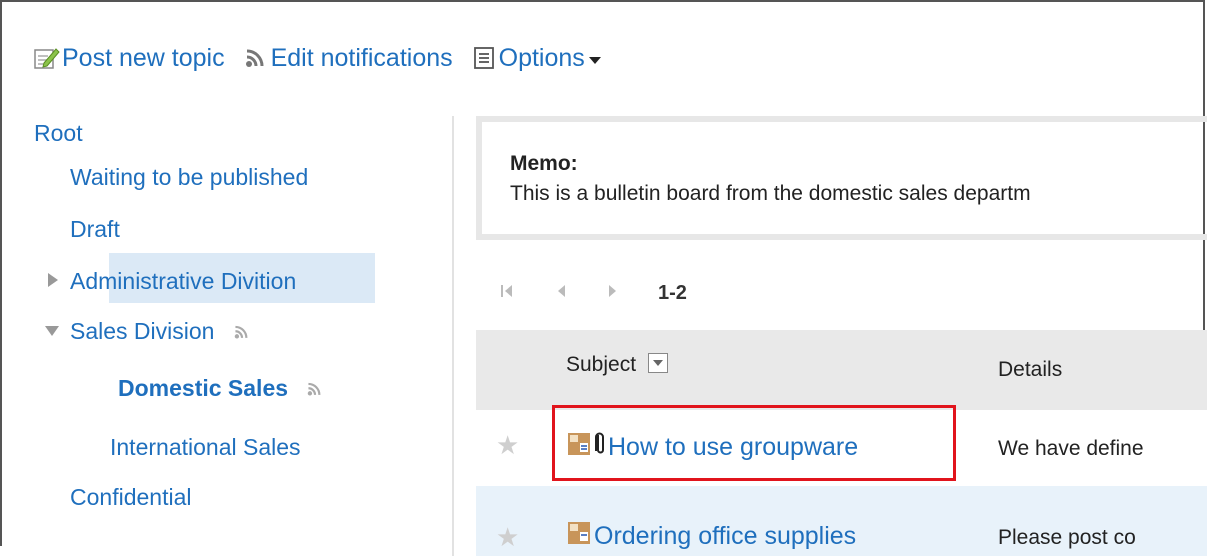  What do you see at coordinates (142, 331) in the screenshot?
I see `tree-item-sales-label: Sales Division` at bounding box center [142, 331].